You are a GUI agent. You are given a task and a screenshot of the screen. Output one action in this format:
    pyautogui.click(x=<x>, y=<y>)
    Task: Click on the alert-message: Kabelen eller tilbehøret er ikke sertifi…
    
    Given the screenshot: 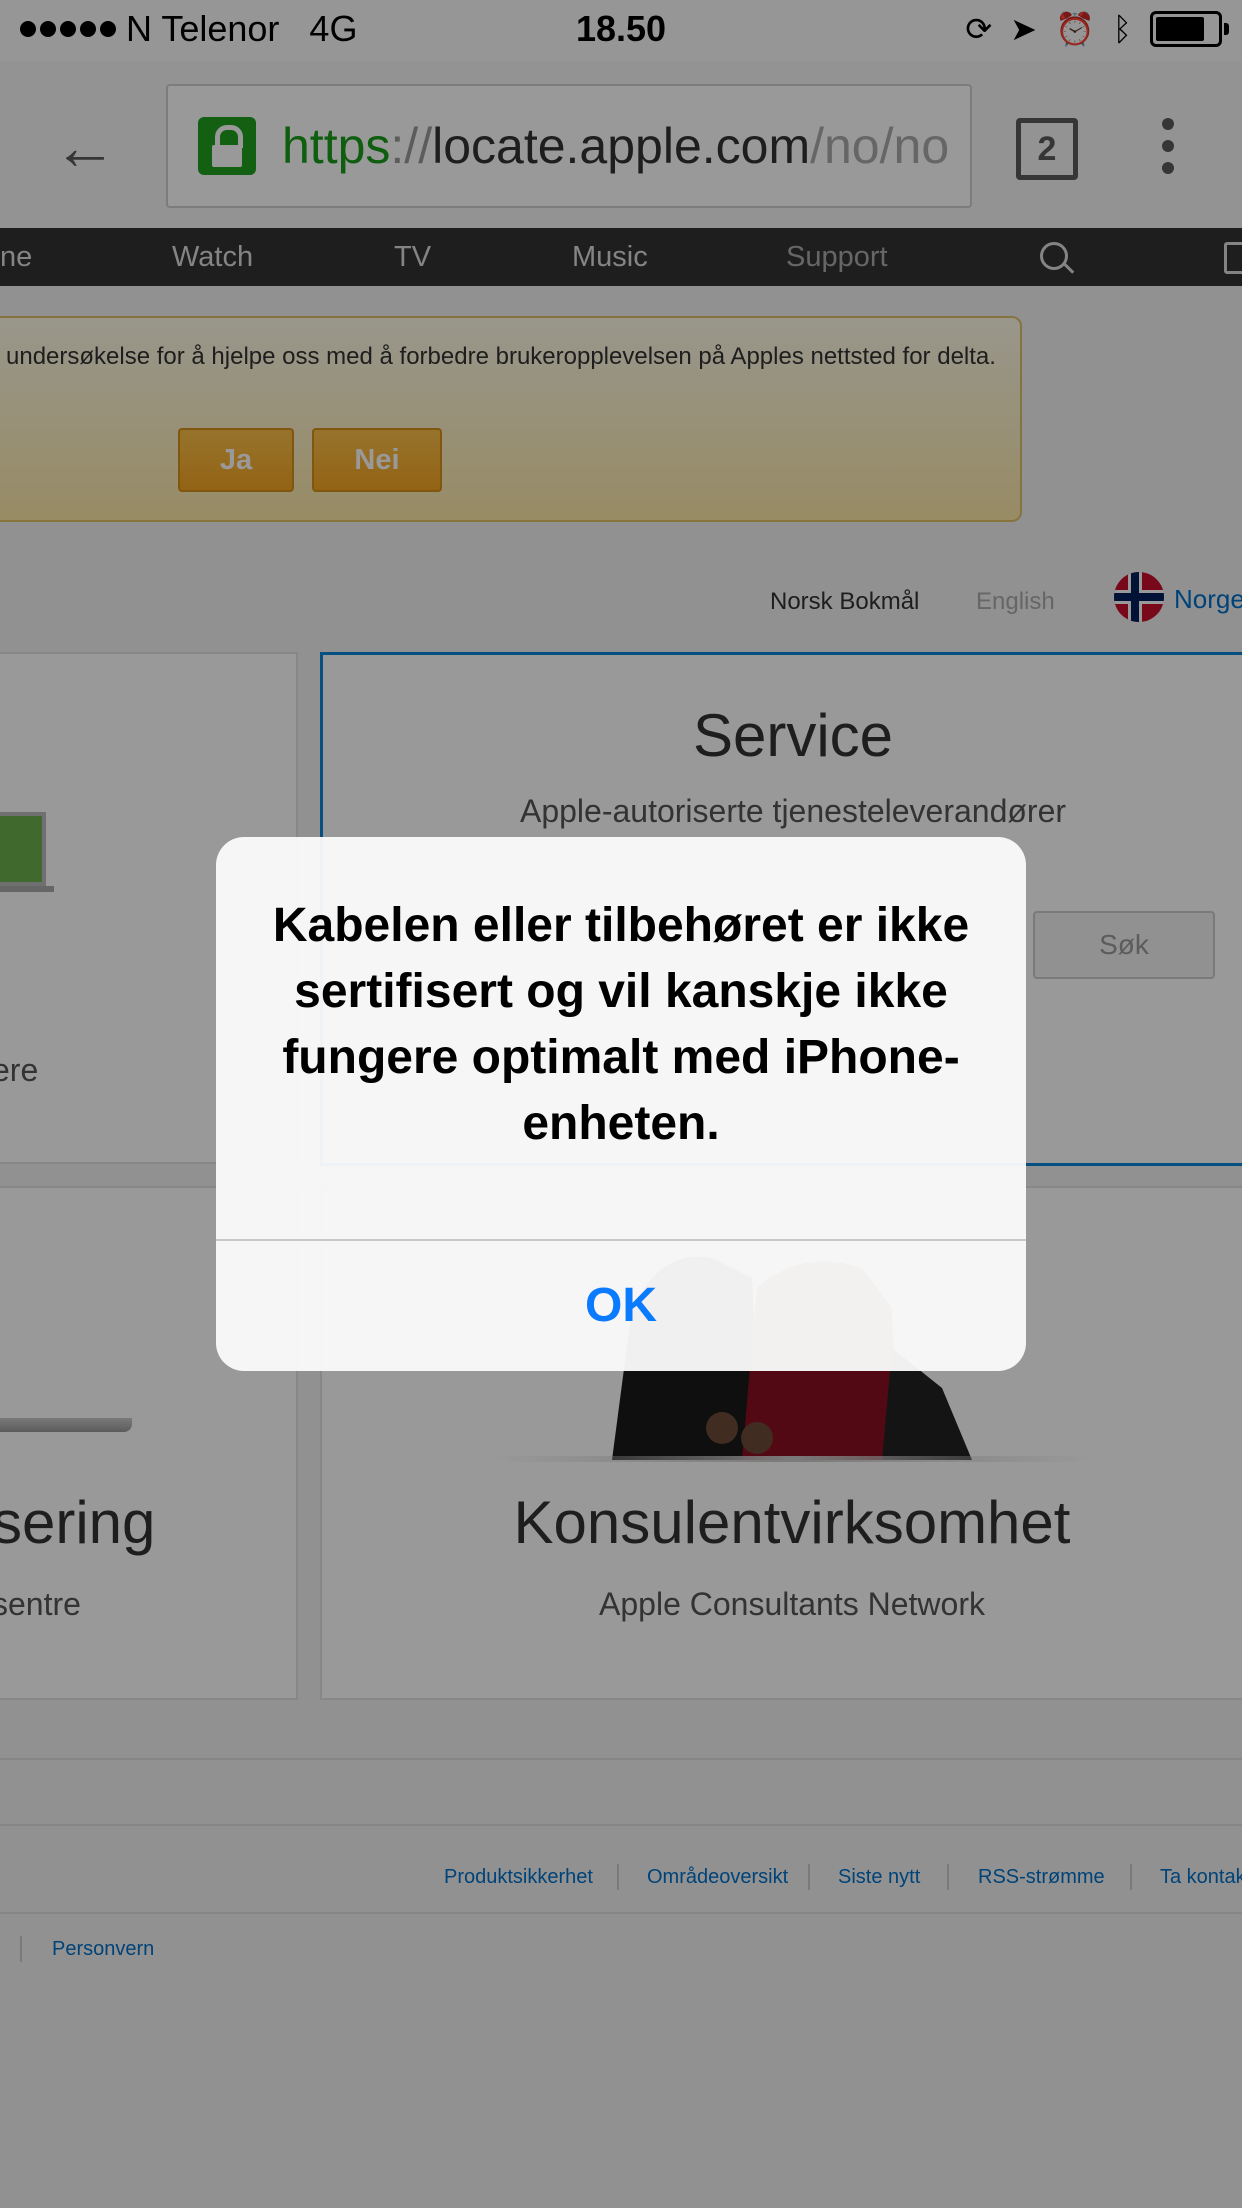 What is the action you would take?
    pyautogui.click(x=621, y=1024)
    